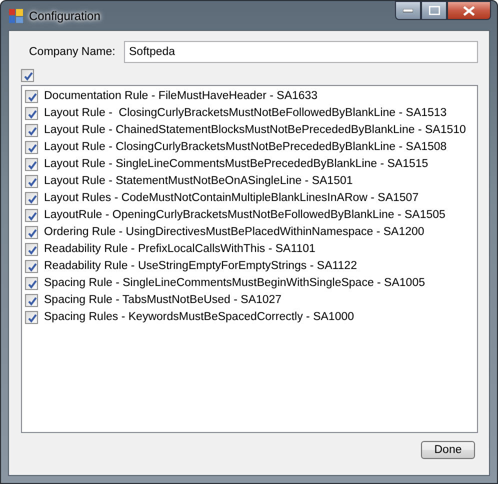  I want to click on close-button, so click(469, 10).